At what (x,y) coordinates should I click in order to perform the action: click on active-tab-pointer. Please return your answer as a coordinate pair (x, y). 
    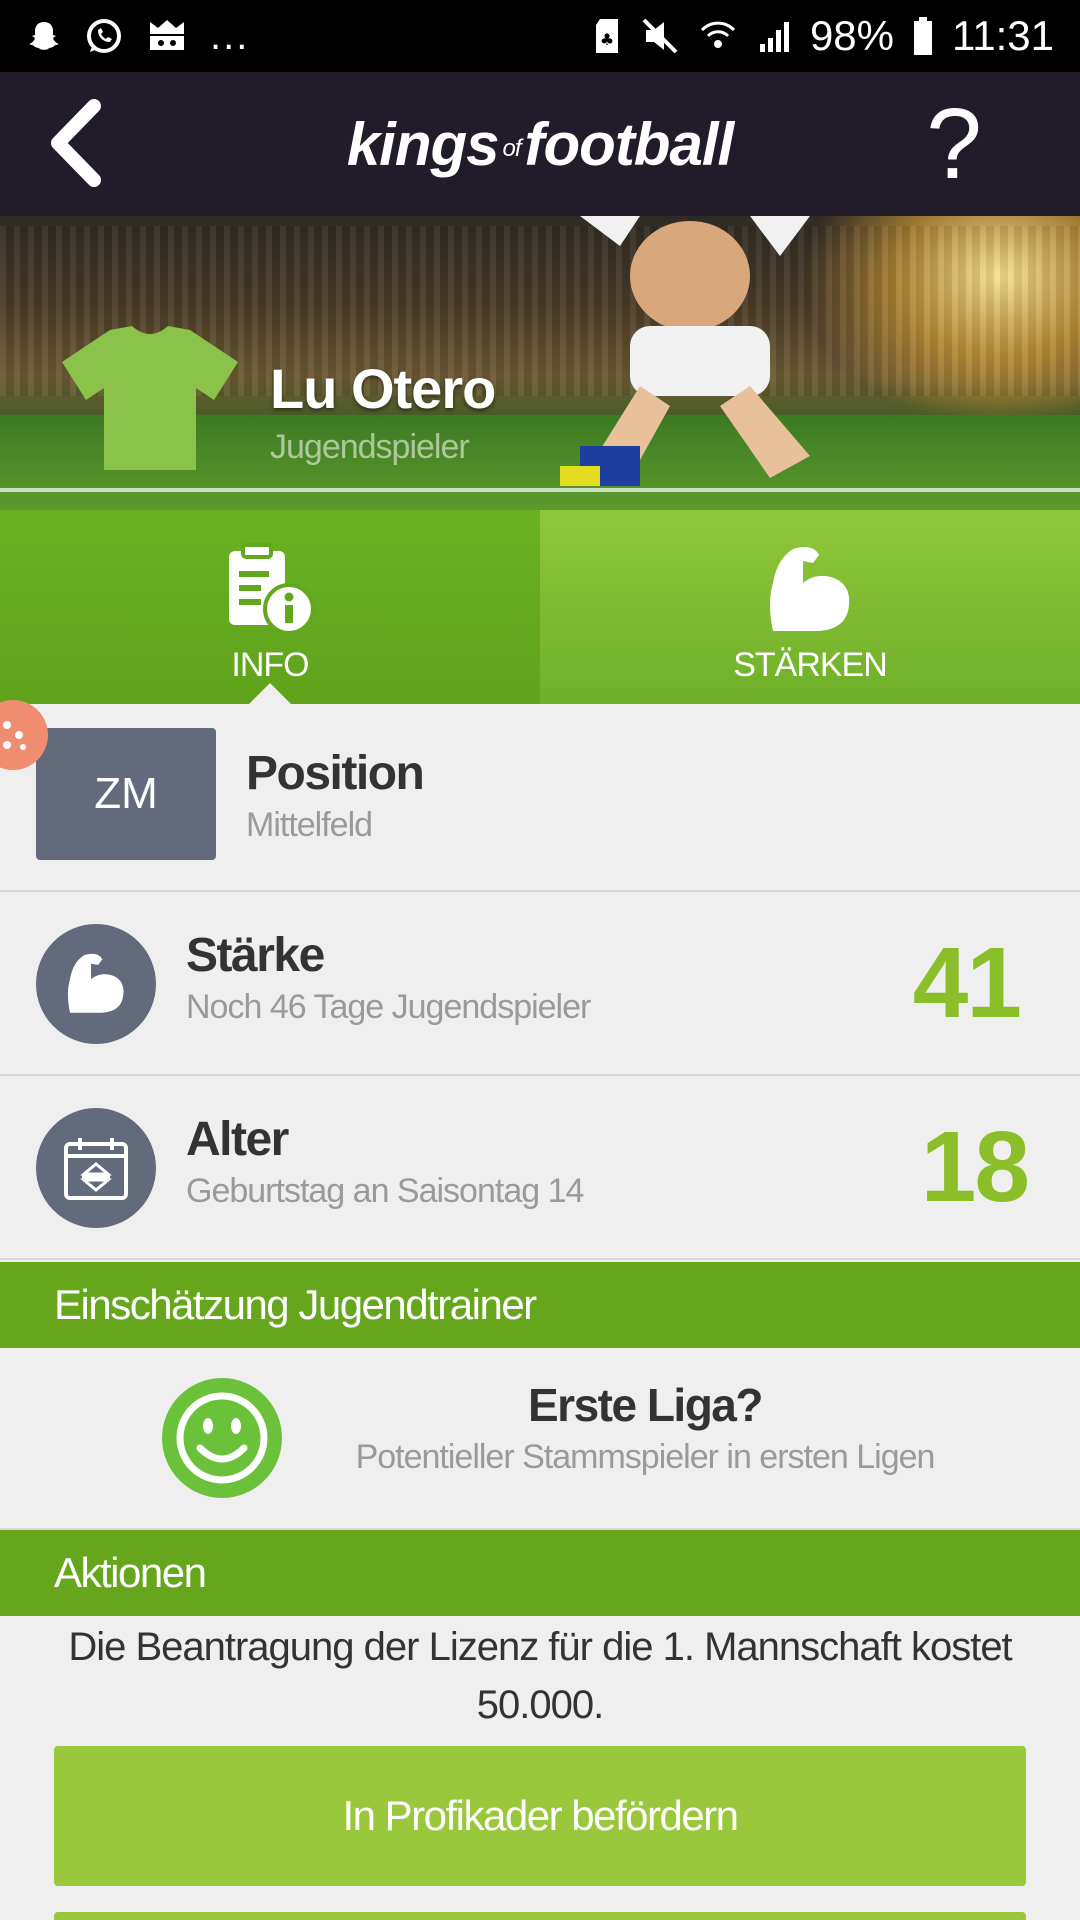
    Looking at the image, I should click on (270, 694).